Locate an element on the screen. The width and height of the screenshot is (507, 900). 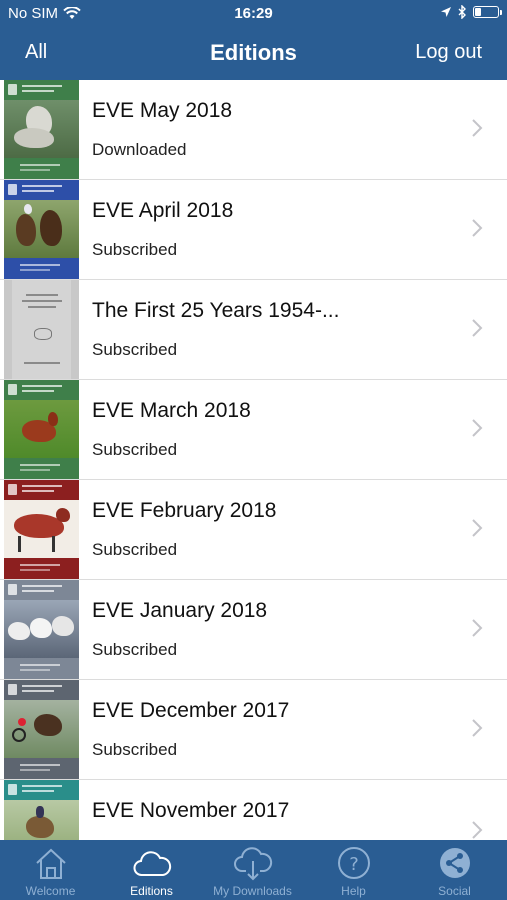
edition-row: EVE March 2018 Subscribed is located at coordinates (253, 430).